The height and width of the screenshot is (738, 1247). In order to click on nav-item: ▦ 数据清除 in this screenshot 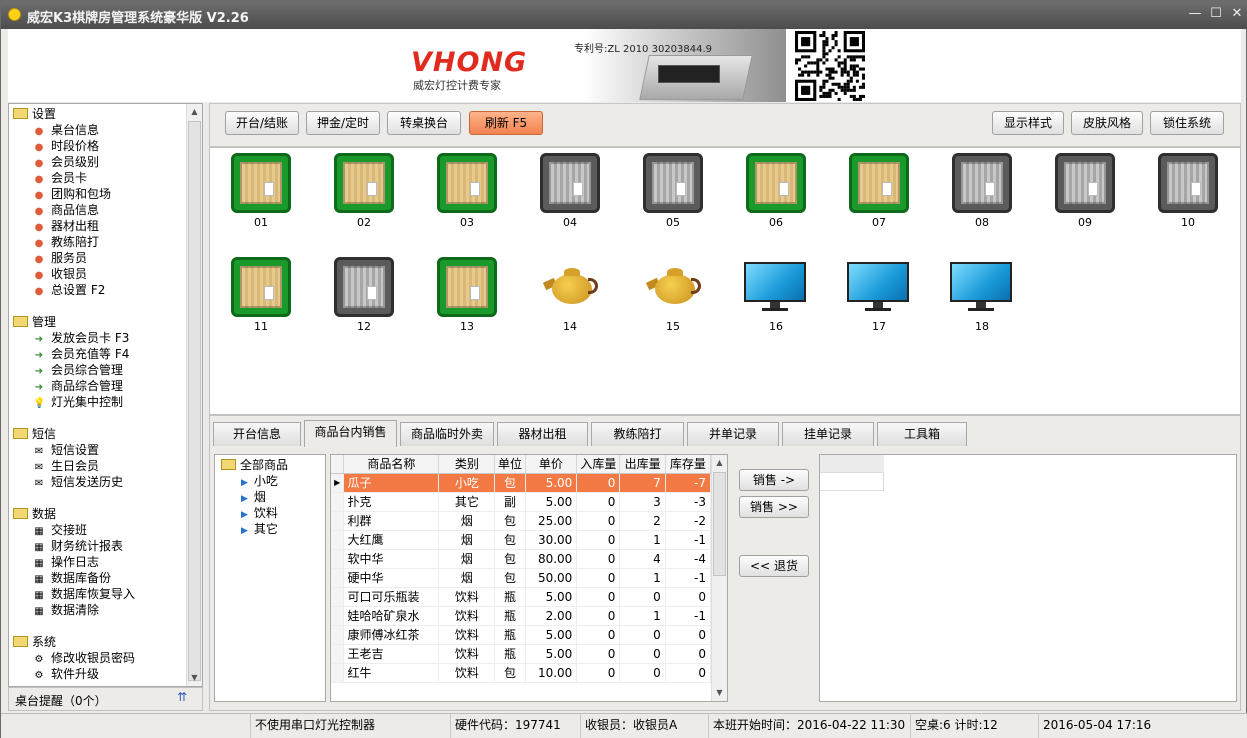, I will do `click(66, 610)`.